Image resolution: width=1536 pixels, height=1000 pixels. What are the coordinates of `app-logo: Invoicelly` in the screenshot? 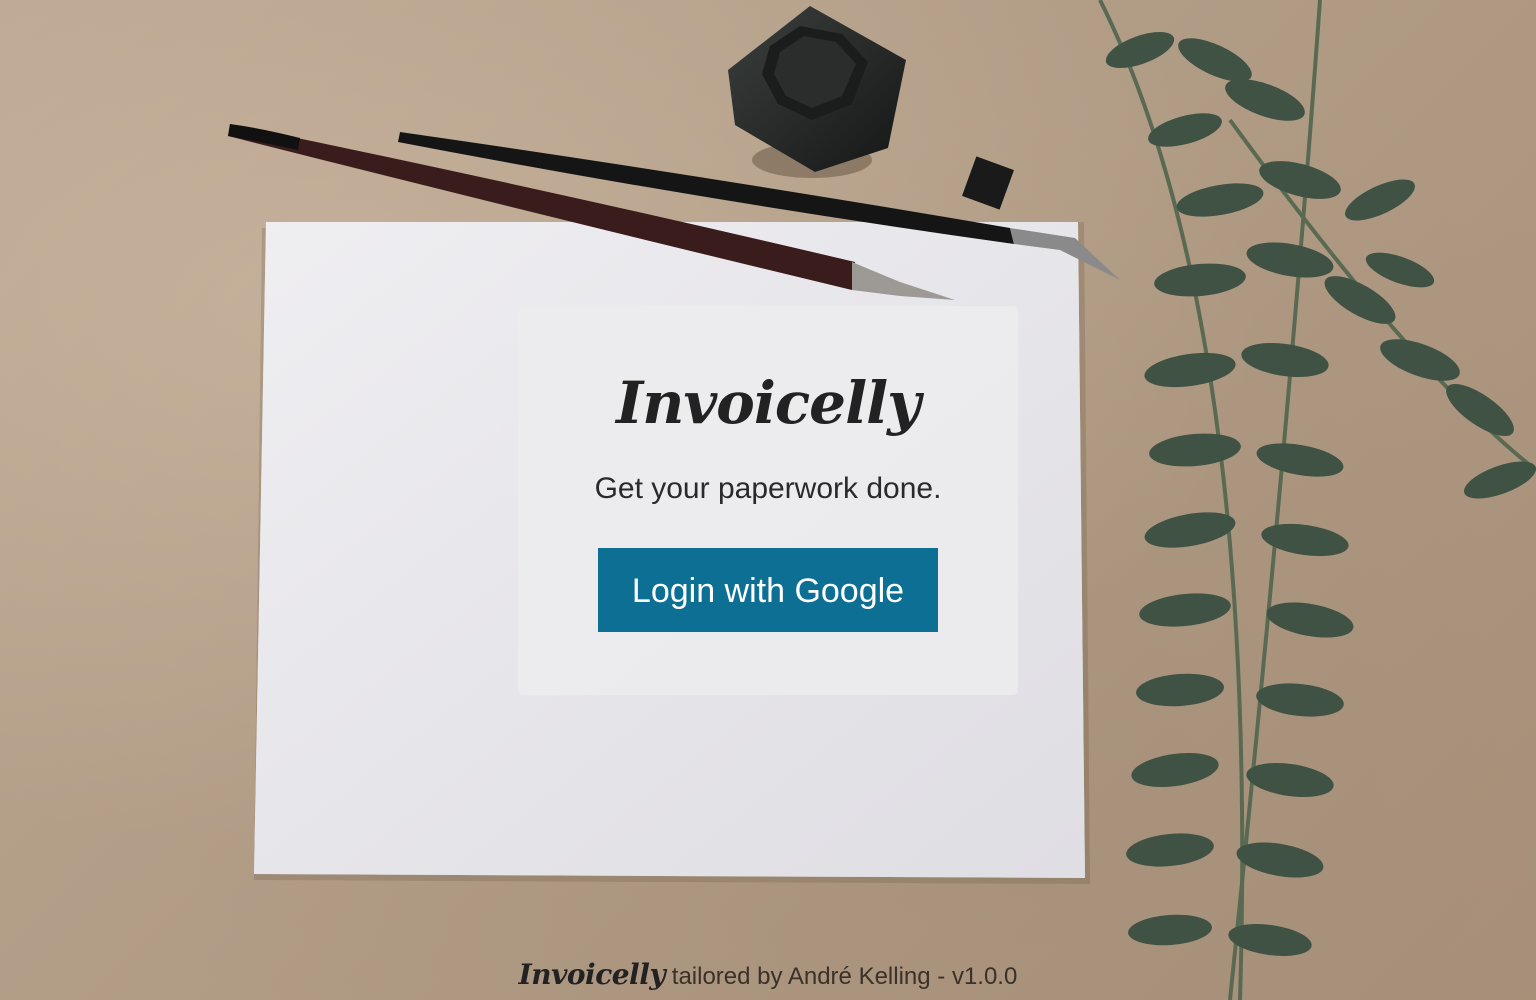 It's located at (768, 403).